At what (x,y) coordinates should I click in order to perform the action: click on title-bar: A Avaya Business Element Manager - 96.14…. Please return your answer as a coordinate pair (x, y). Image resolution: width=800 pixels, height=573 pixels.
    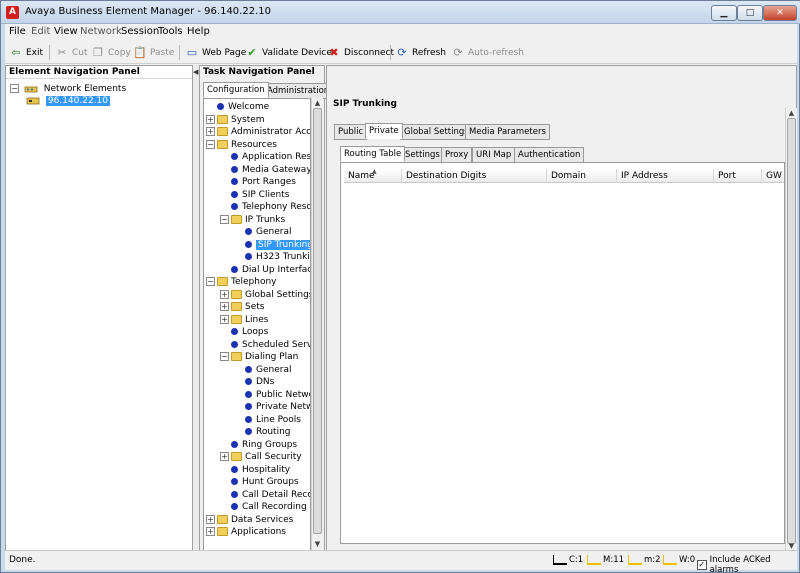
    Looking at the image, I should click on (400, 12).